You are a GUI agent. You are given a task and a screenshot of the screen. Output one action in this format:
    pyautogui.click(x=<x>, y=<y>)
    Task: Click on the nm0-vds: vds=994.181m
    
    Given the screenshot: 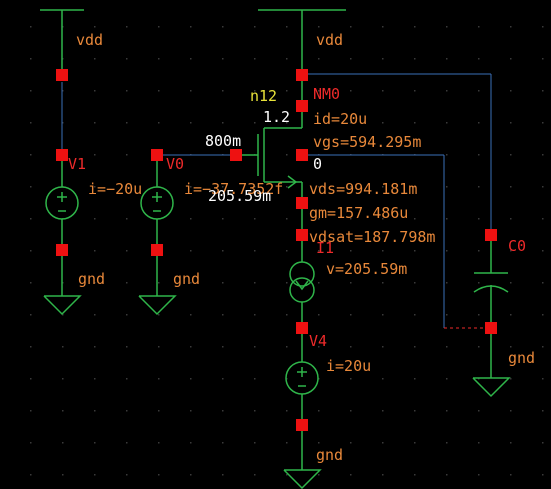 What is the action you would take?
    pyautogui.click(x=363, y=189)
    